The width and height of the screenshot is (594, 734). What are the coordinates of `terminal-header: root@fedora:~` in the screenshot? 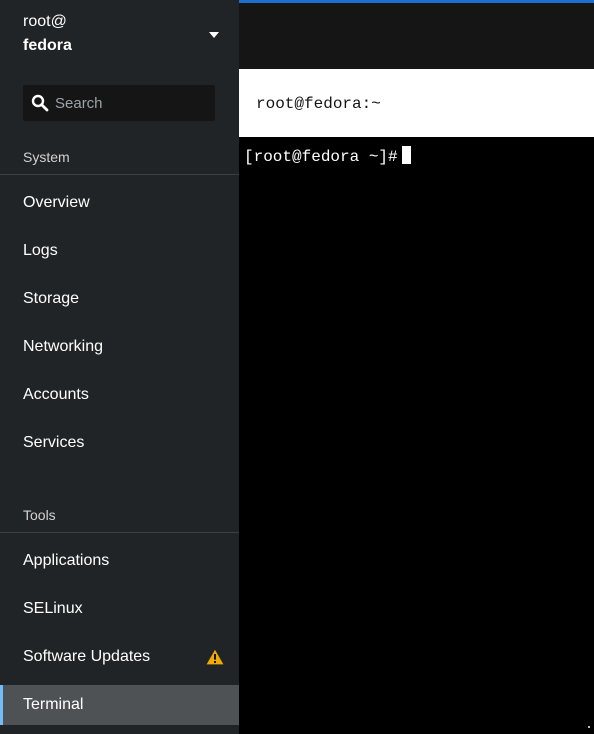 It's located at (416, 103).